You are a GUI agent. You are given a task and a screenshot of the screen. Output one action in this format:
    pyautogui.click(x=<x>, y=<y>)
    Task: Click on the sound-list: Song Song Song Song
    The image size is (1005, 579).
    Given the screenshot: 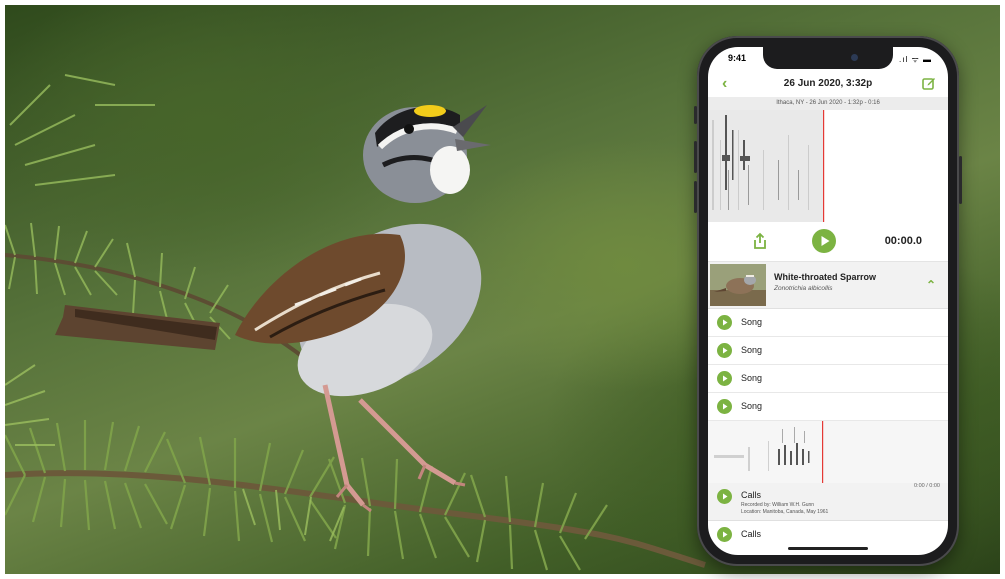 What is the action you would take?
    pyautogui.click(x=828, y=365)
    